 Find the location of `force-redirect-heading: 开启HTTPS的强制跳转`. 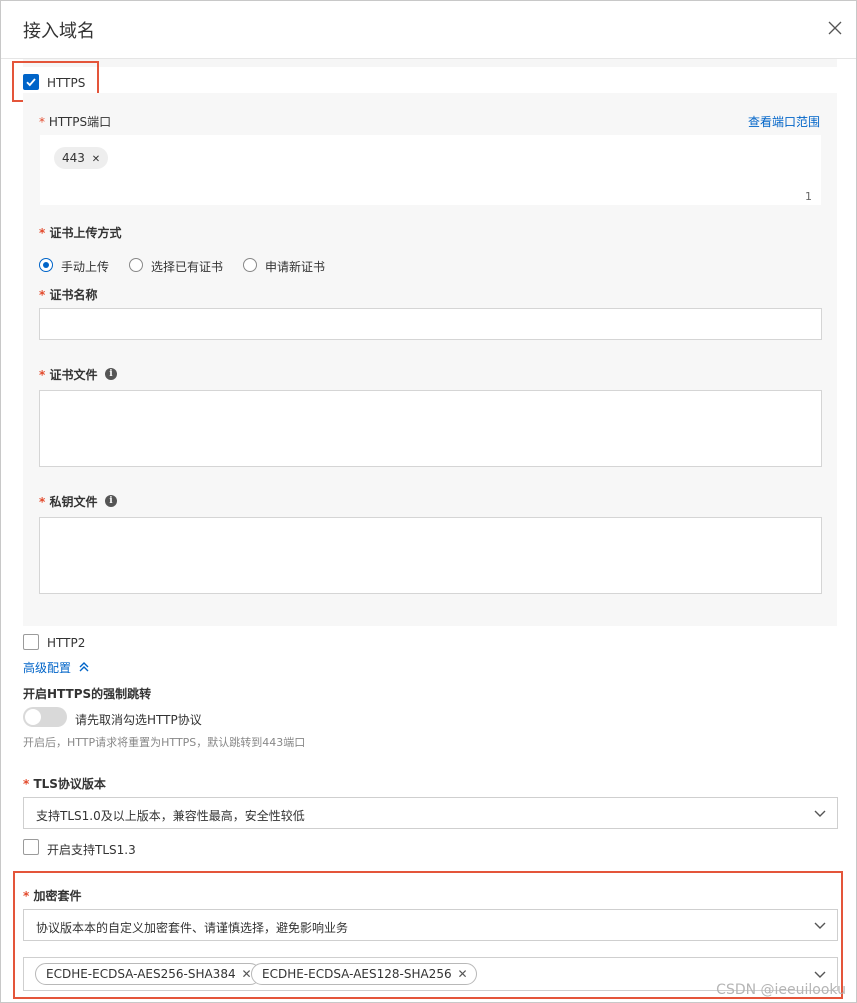

force-redirect-heading: 开启HTTPS的强制跳转 is located at coordinates (87, 694).